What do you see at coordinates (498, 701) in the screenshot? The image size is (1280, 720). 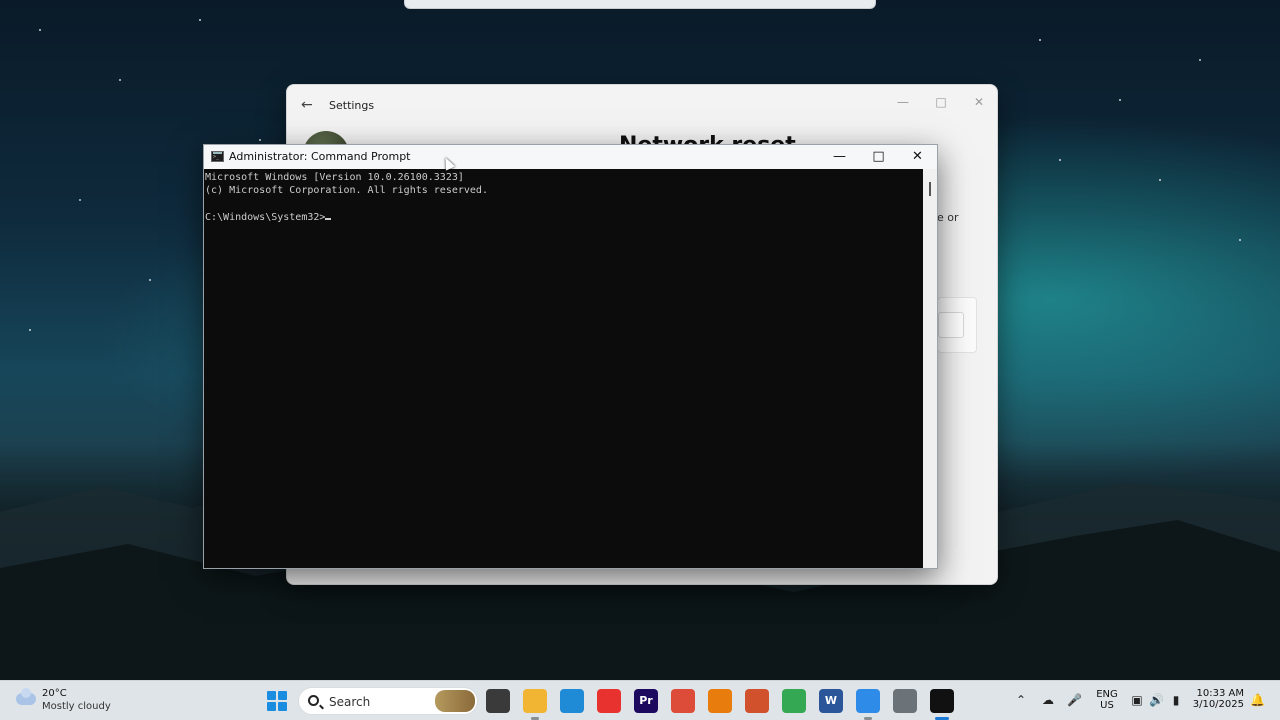 I see `taskbar-app-task-view` at bounding box center [498, 701].